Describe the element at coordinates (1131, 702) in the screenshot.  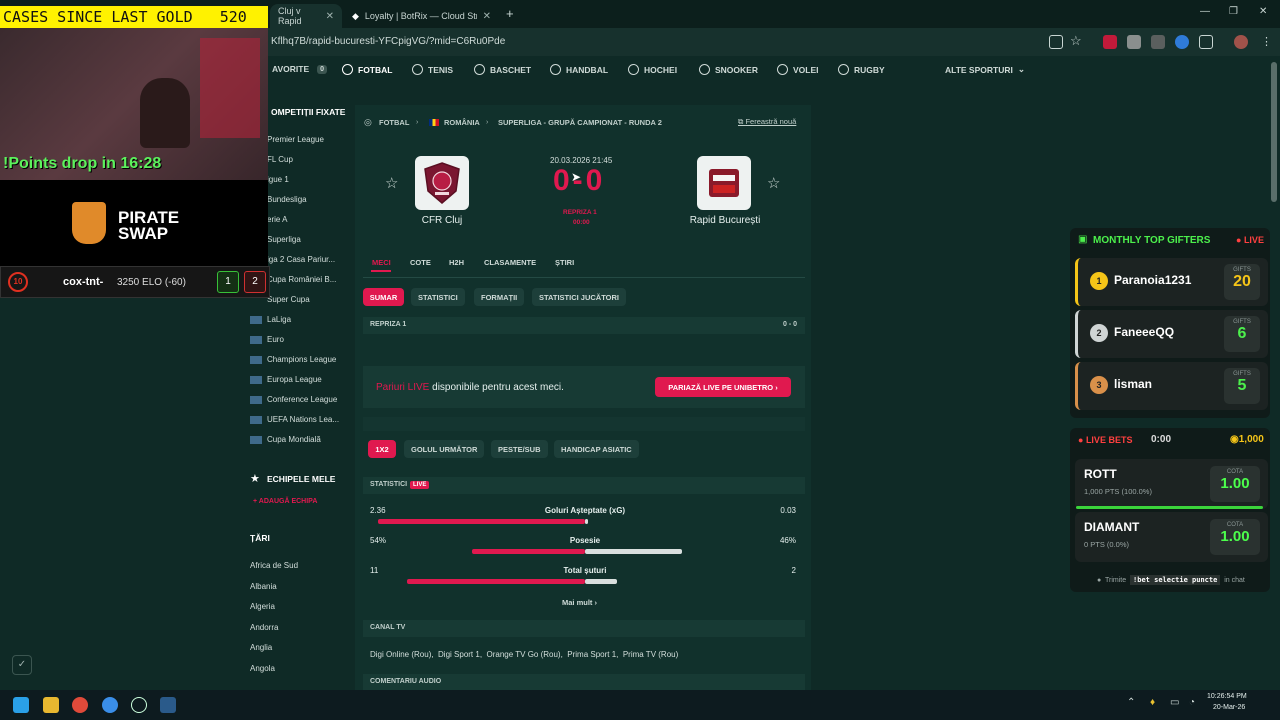
I see `chevron-up-icon: ⌃` at that location.